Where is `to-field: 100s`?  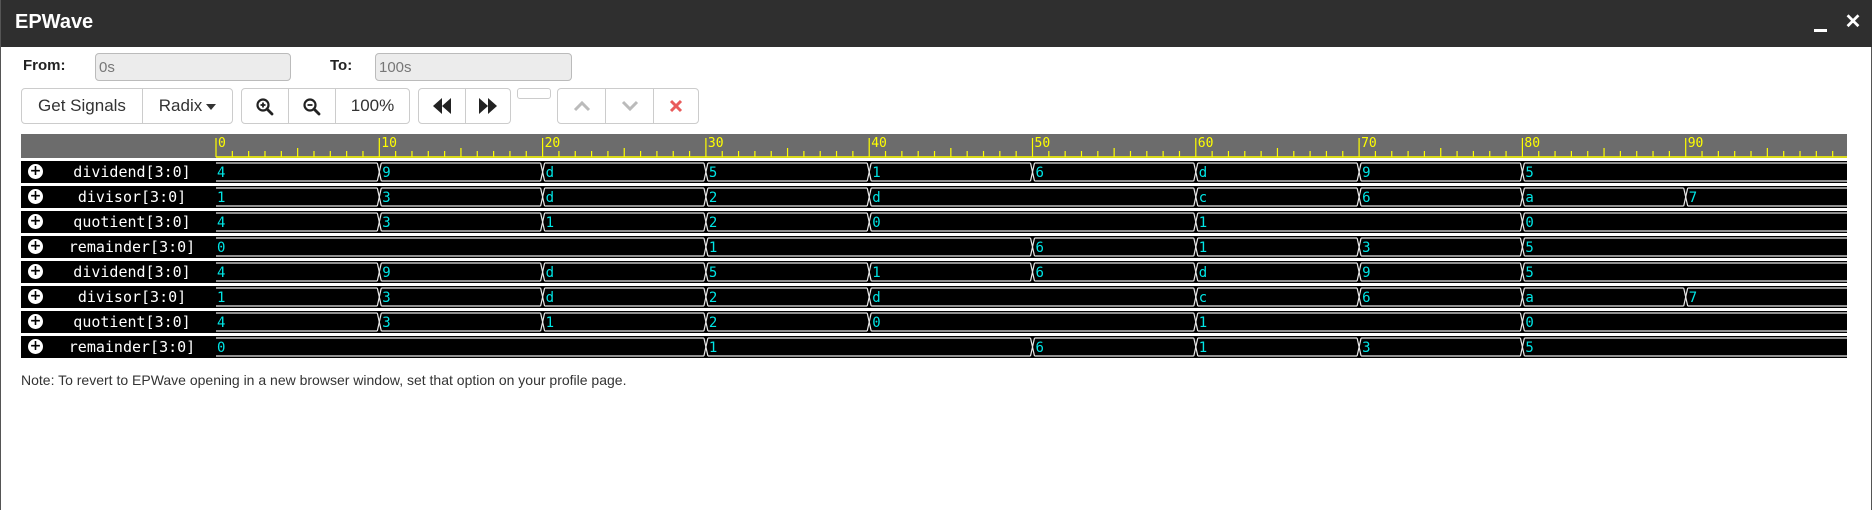
to-field: 100s is located at coordinates (473, 67).